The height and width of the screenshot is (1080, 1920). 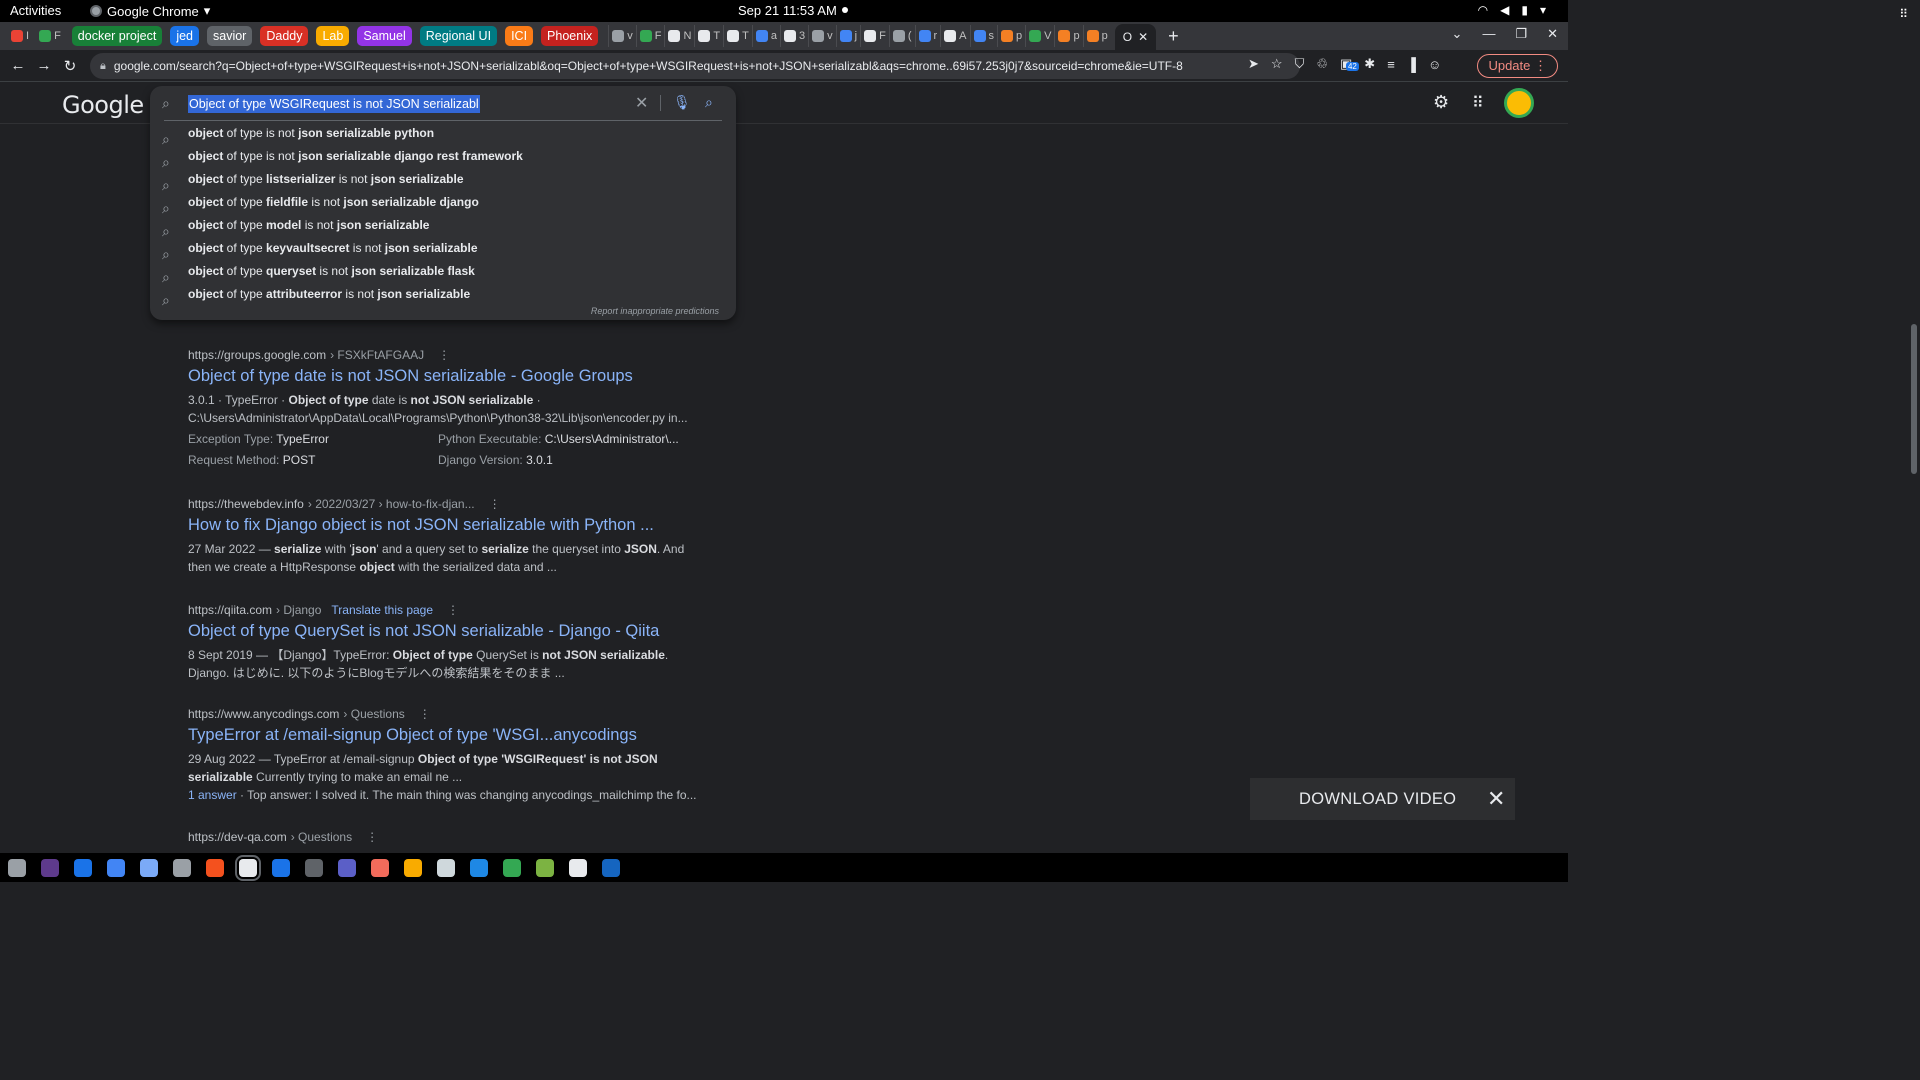 I want to click on update-button: Update ⋮, so click(x=1517, y=66).